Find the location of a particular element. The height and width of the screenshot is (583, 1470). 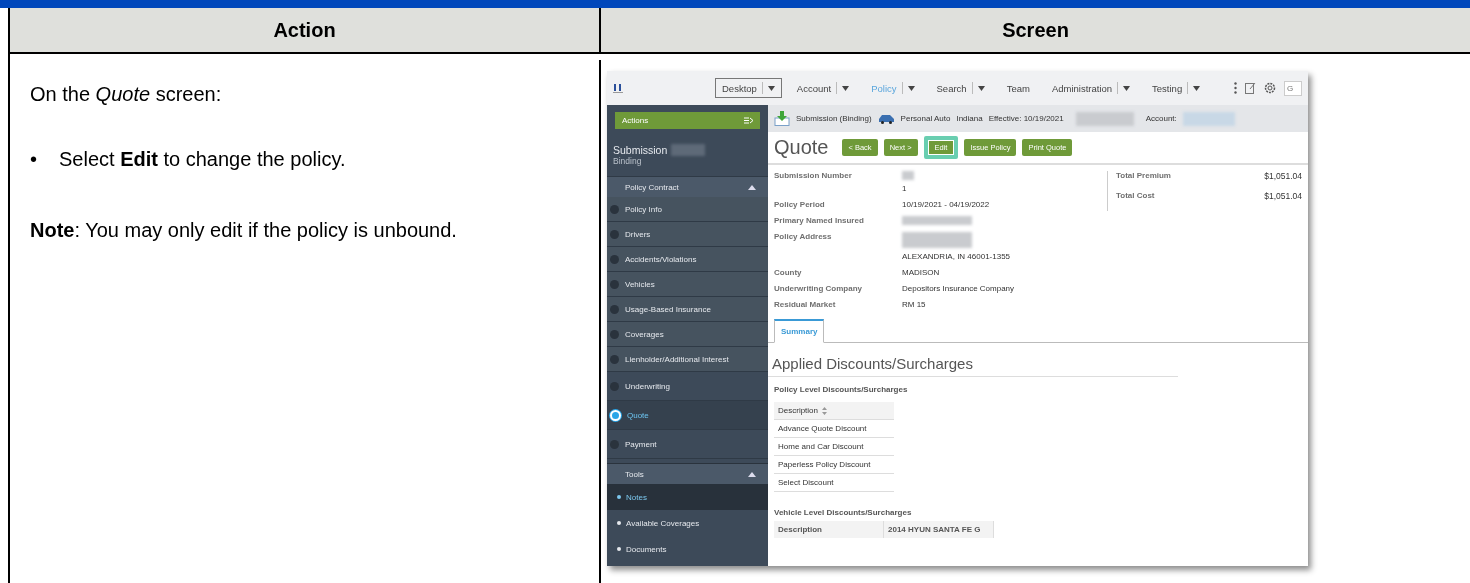

total-label: Total Premium is located at coordinates (1144, 176).